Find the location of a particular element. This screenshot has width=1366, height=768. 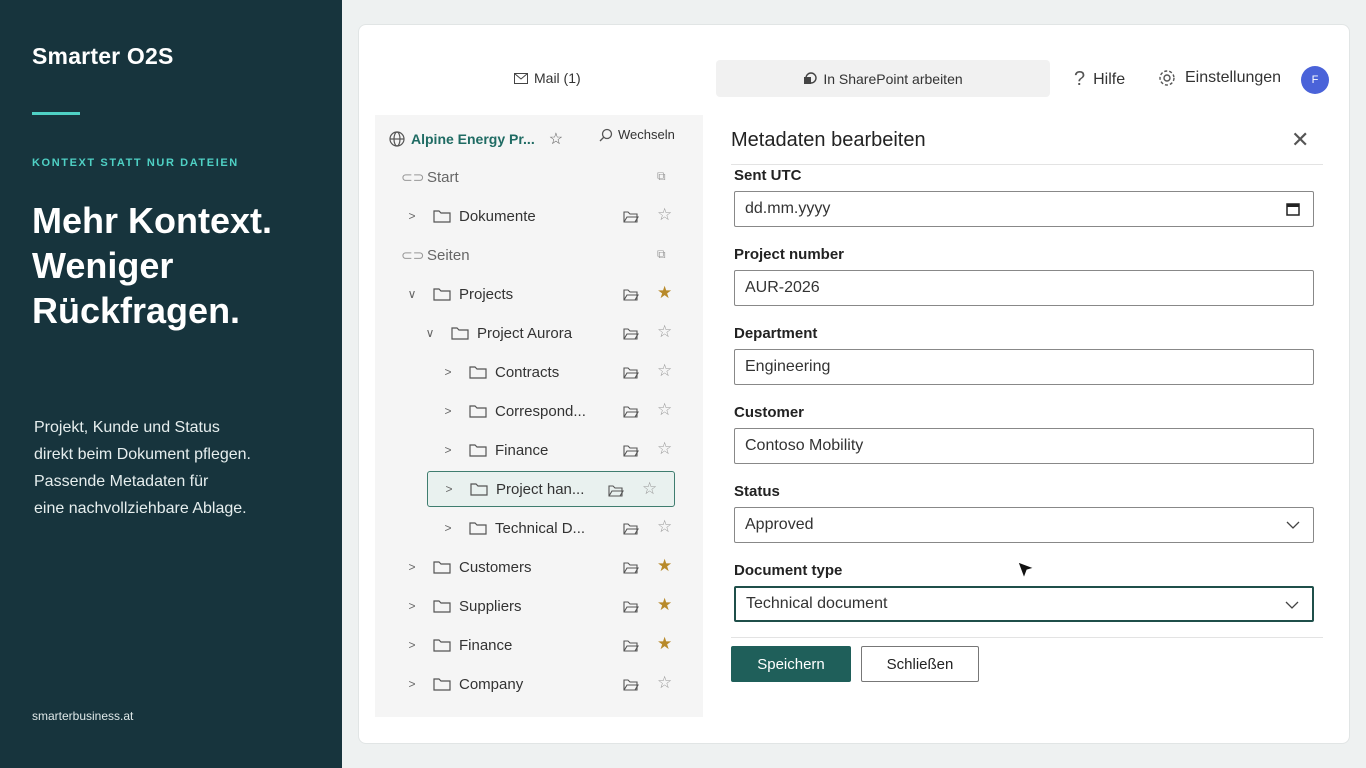

tree-item-suppliers: > Suppliers ★ is located at coordinates (539, 606).